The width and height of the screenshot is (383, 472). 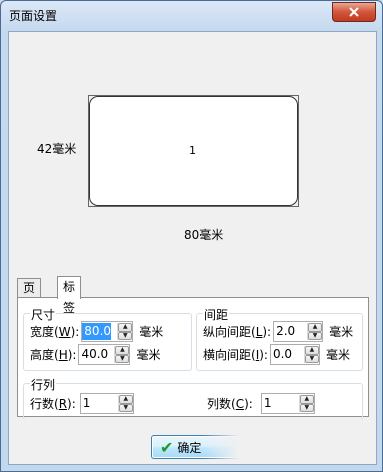 I want to click on width-stepper: 80.0 ▲ ▼, so click(x=107, y=331).